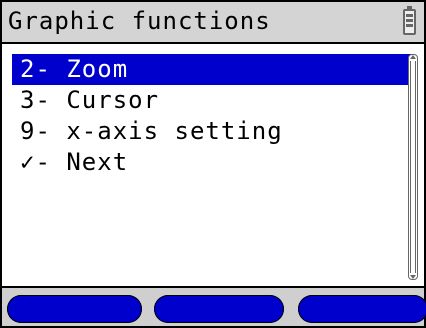 The height and width of the screenshot is (328, 426). I want to click on menu-scrollbar, so click(413, 167).